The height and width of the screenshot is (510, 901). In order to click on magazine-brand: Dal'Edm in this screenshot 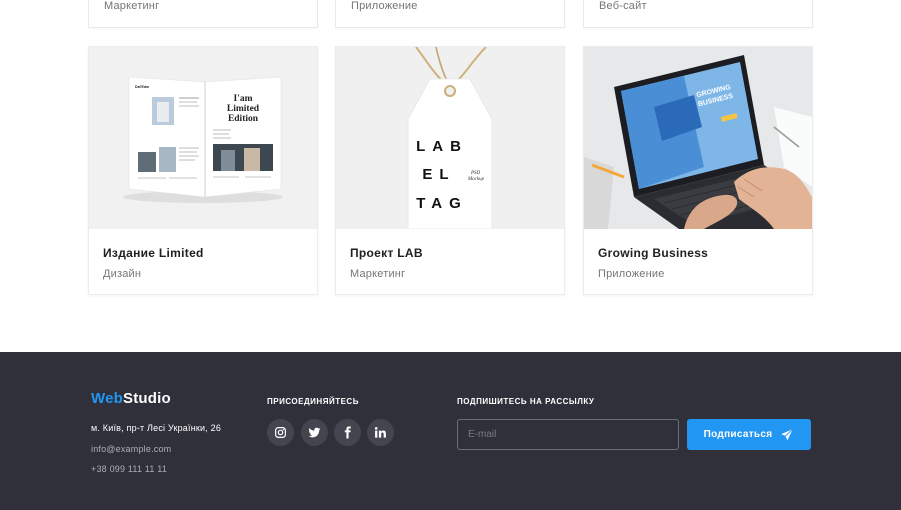, I will do `click(142, 87)`.